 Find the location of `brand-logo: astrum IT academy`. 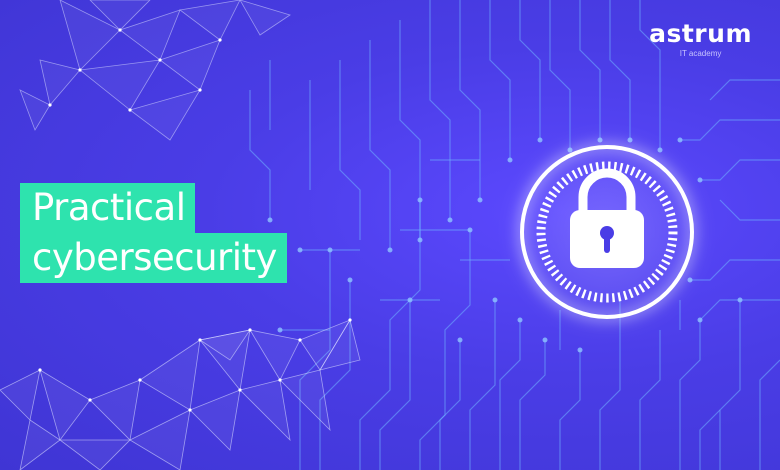

brand-logo: astrum IT academy is located at coordinates (700, 39).